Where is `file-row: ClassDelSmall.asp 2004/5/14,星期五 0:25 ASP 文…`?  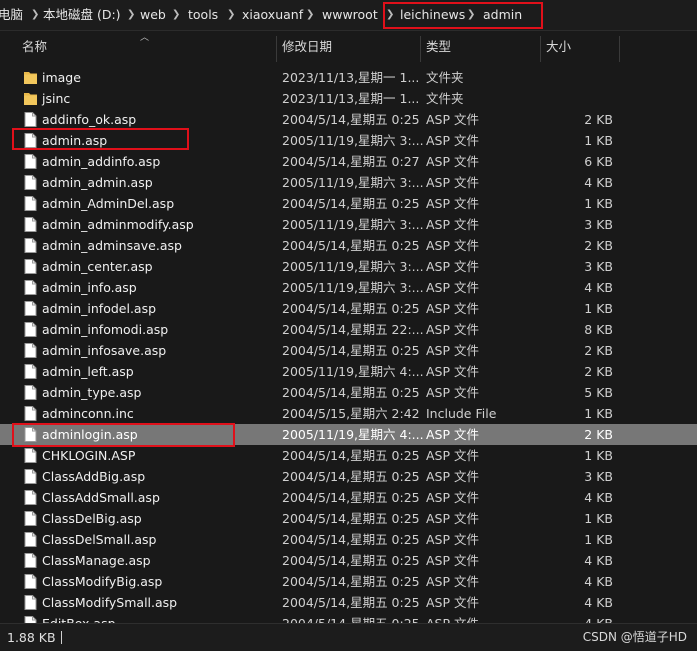
file-row: ClassDelSmall.asp 2004/5/14,星期五 0:25 ASP 文… is located at coordinates (348, 539).